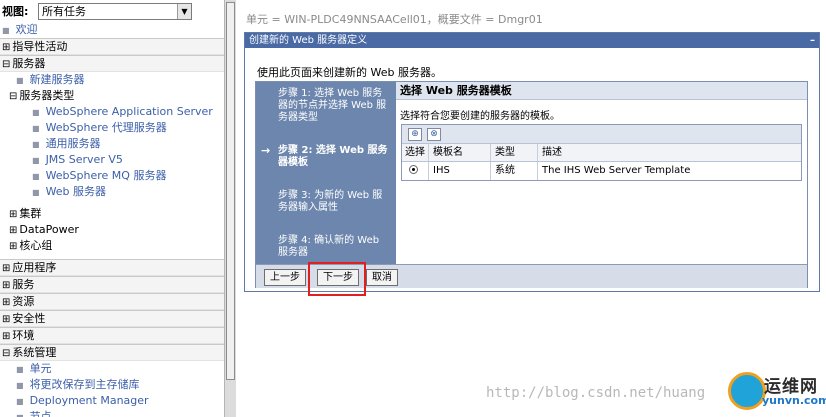  I want to click on nav-item-nodes: ■节点, so click(112, 413).